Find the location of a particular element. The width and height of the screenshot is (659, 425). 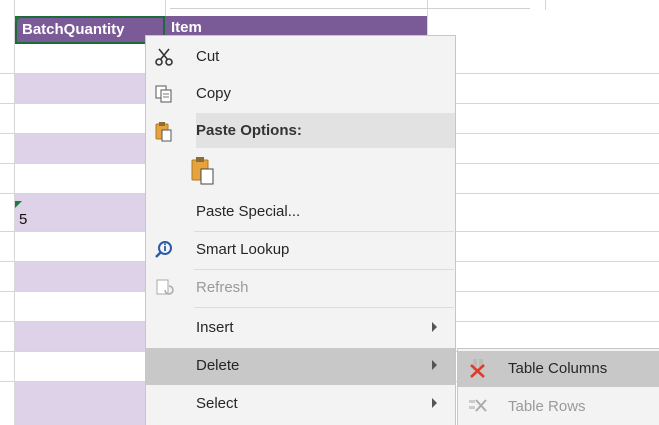

submenu-item-table-rows: Table Rows is located at coordinates (558, 407).